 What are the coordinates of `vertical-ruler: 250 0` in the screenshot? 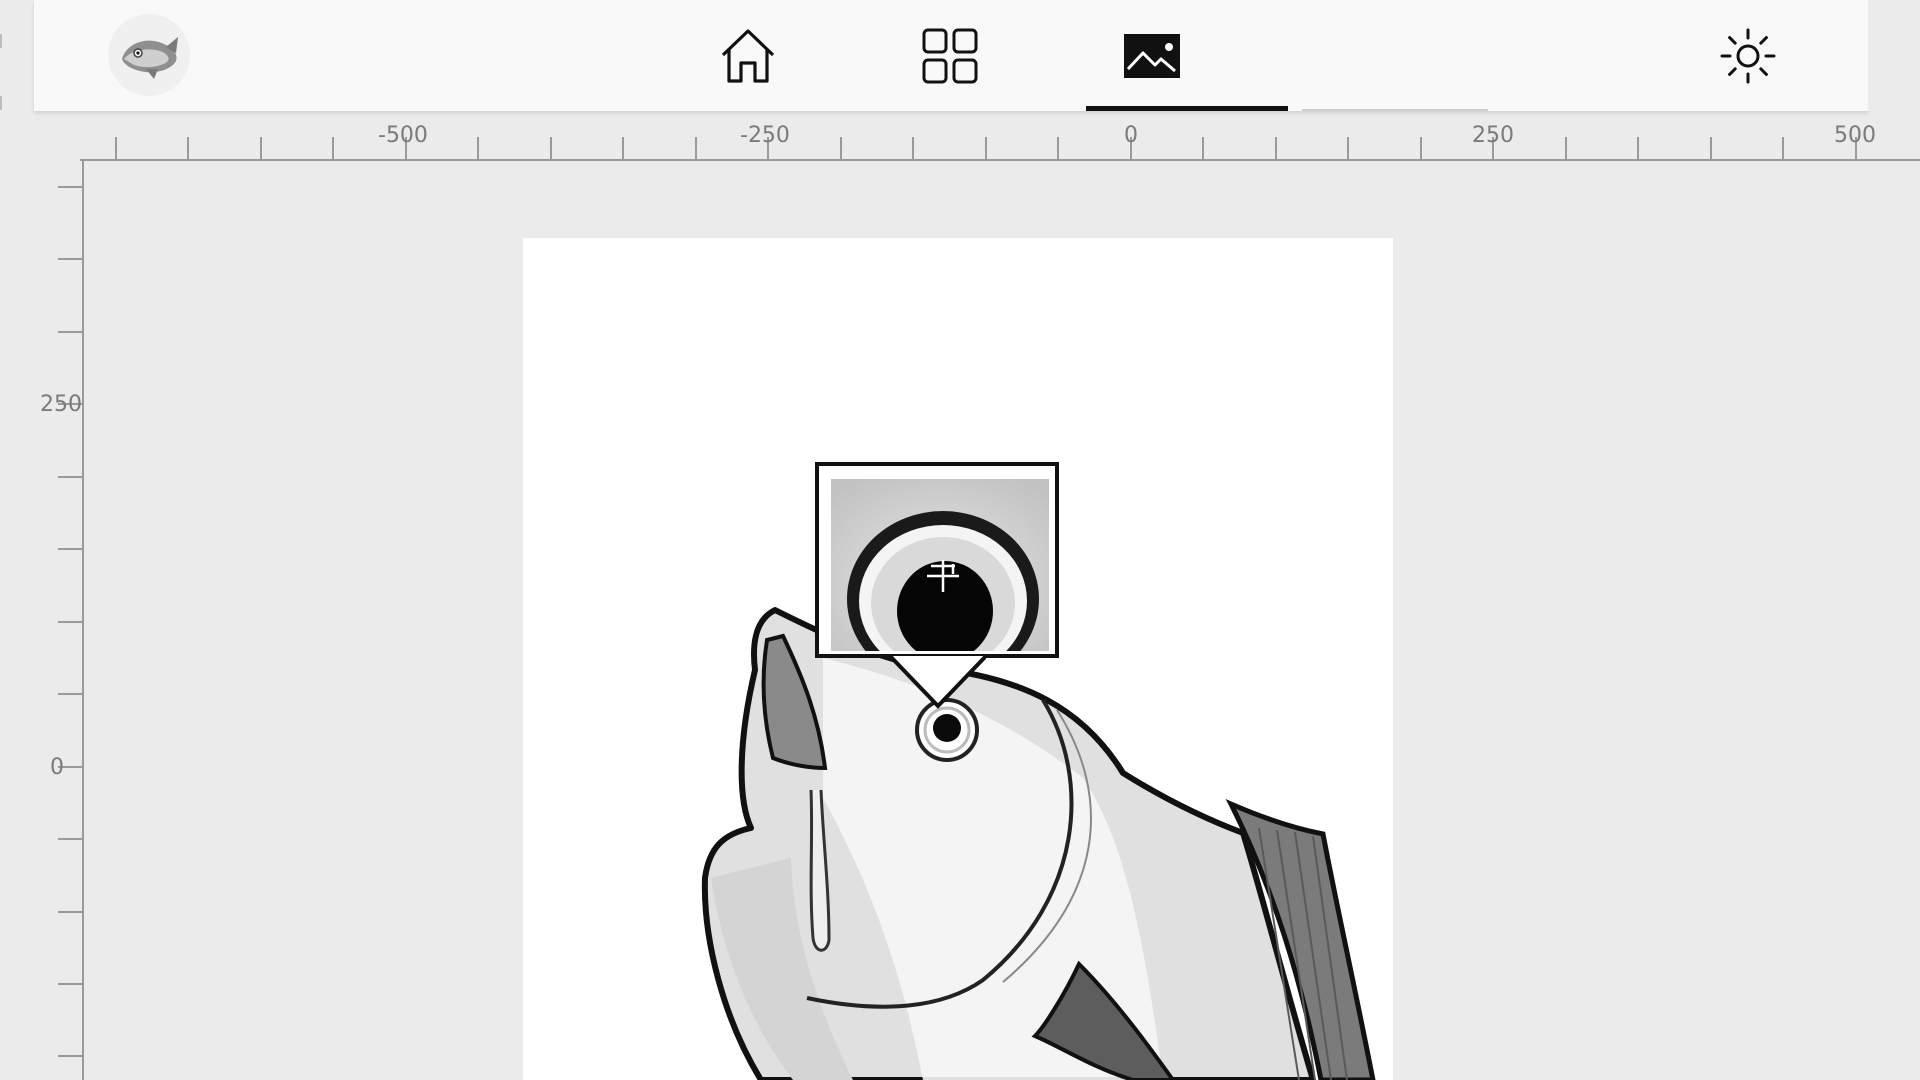 It's located at (42, 619).